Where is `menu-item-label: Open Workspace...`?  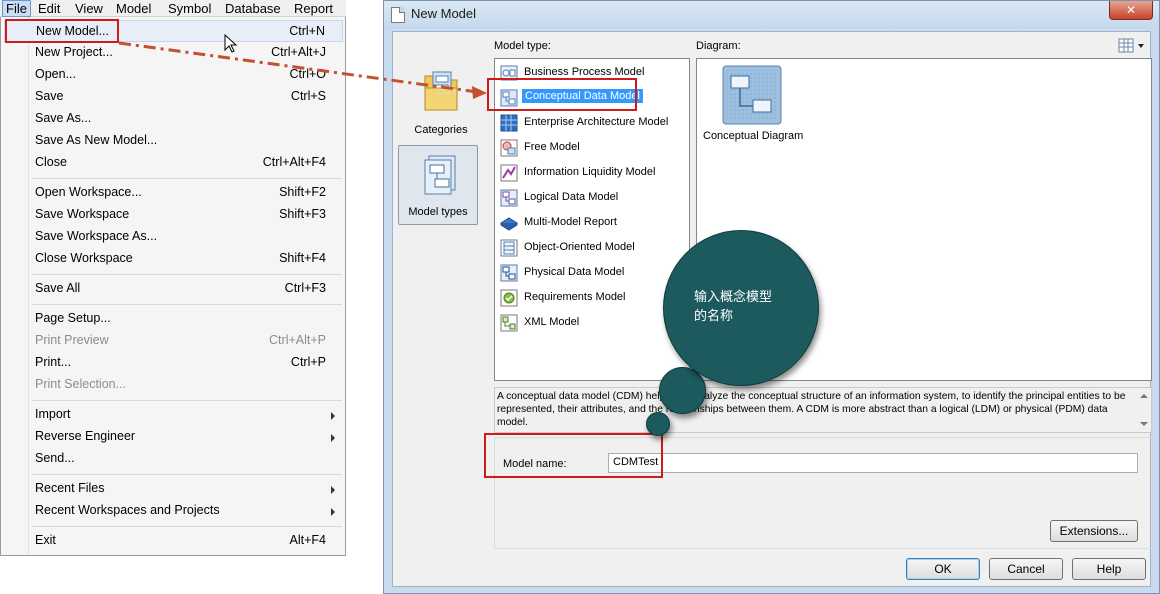 menu-item-label: Open Workspace... is located at coordinates (88, 192).